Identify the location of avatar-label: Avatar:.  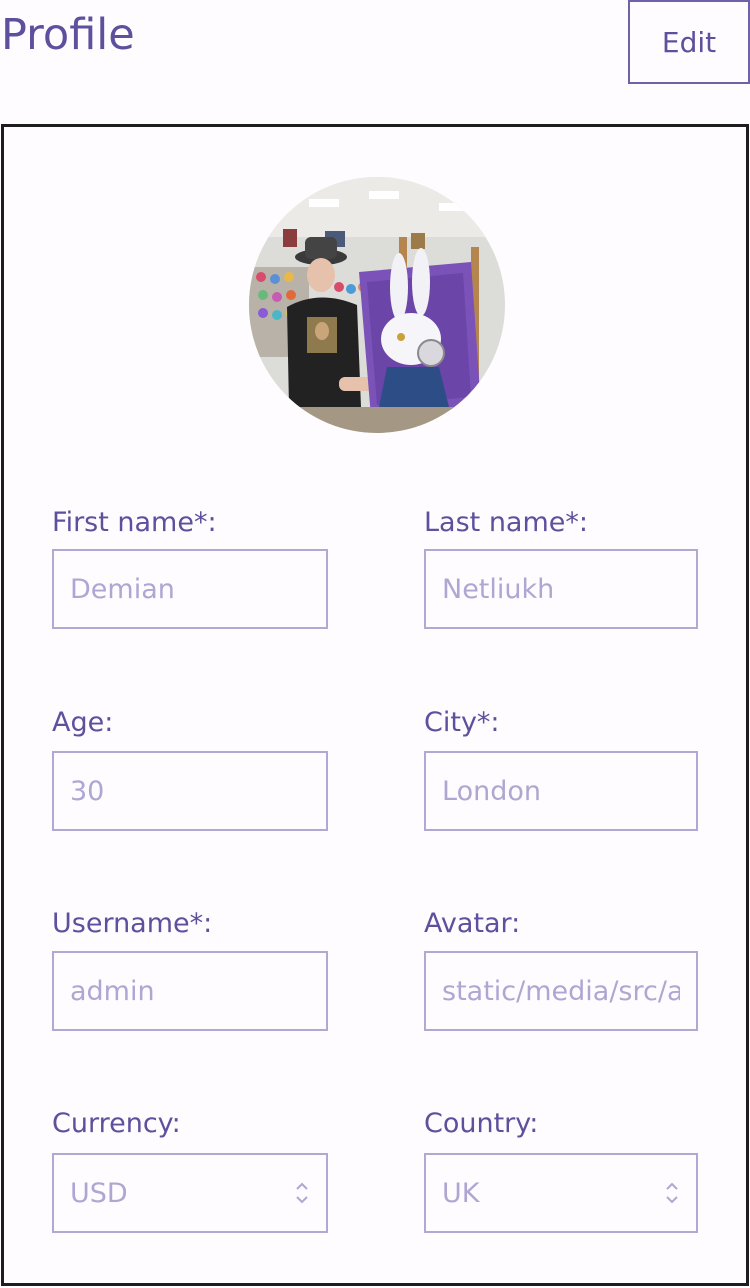
(472, 923).